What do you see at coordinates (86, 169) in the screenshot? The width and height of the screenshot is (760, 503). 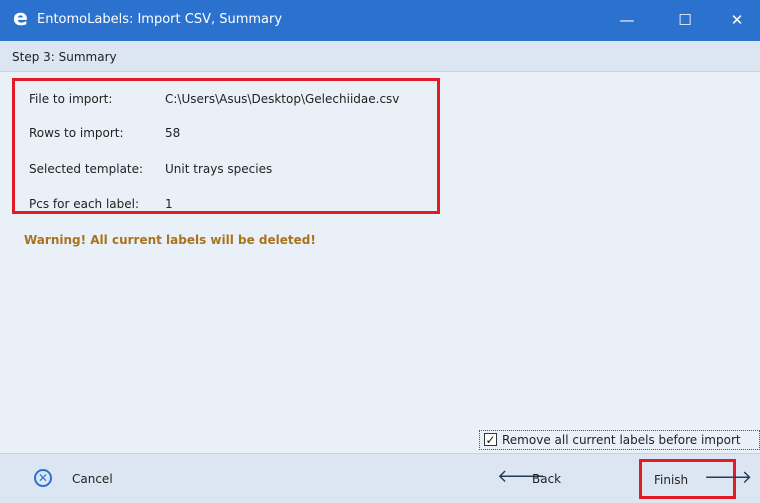 I see `selected-template-label: Selected template:` at bounding box center [86, 169].